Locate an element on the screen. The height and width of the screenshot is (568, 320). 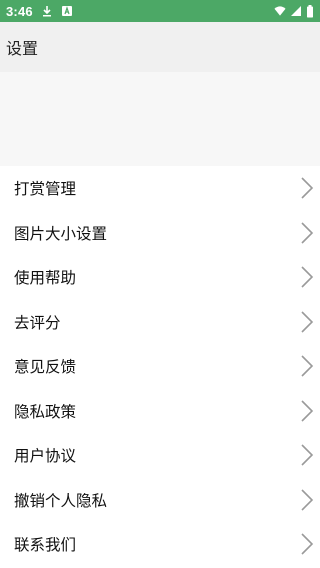
wifi-icon is located at coordinates (280, 11).